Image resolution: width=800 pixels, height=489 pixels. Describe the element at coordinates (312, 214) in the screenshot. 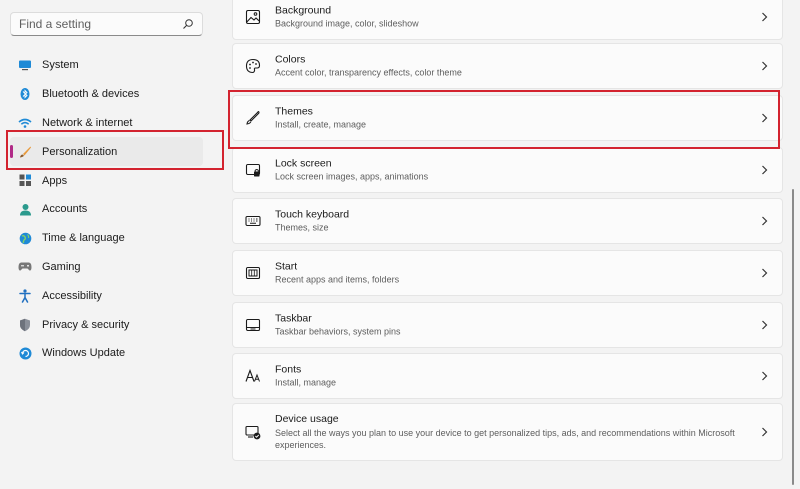

I see `card-title: Touch keyboard` at that location.